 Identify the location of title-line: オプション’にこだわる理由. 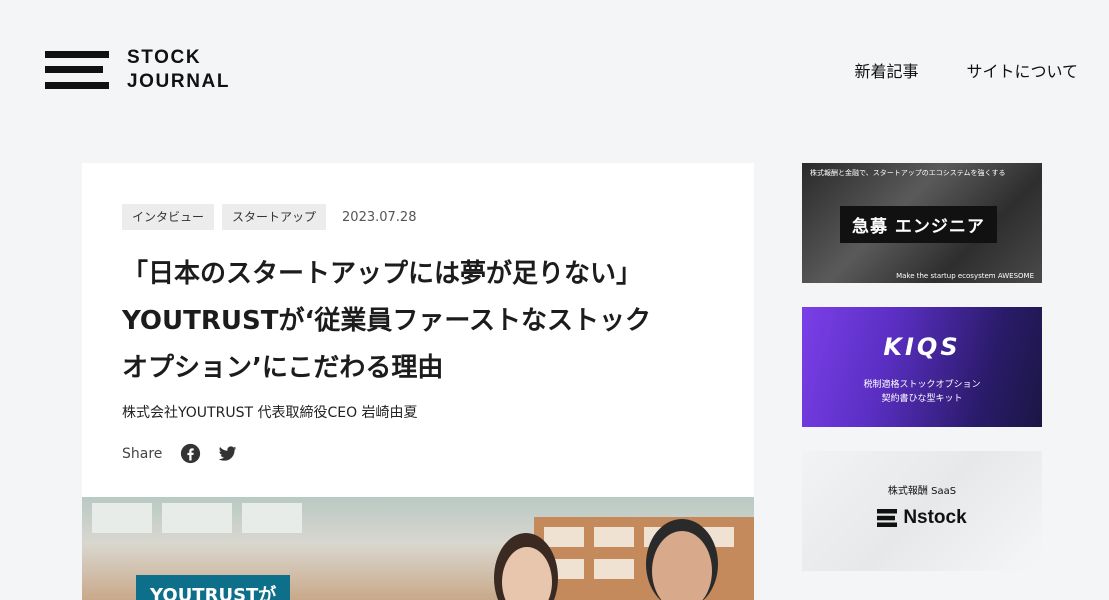
(283, 368).